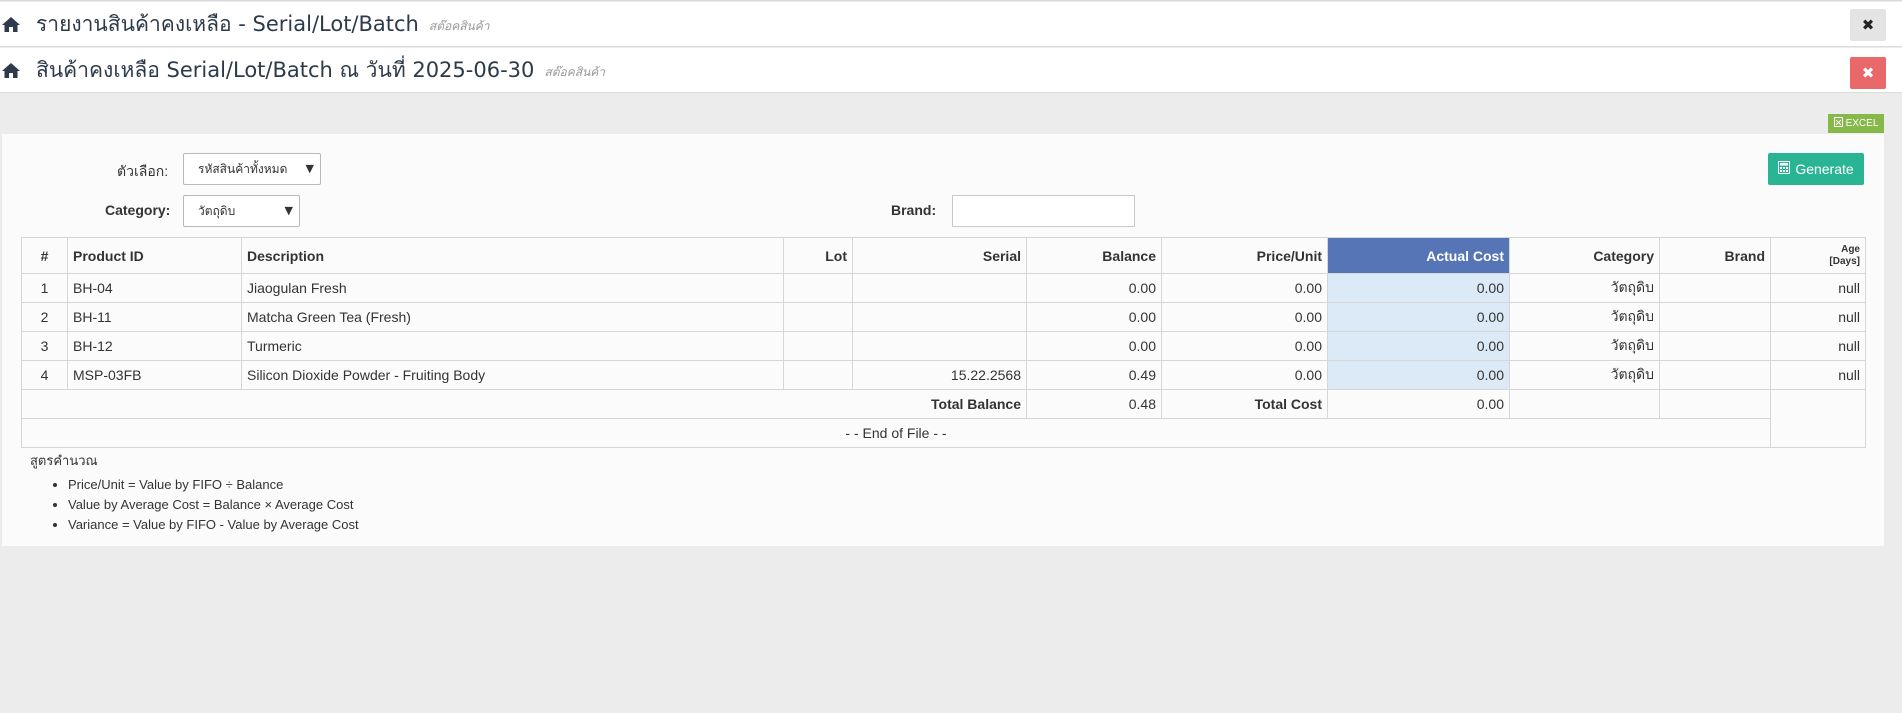 The image size is (1902, 713). Describe the element at coordinates (951, 0) in the screenshot. I see `top-border` at that location.